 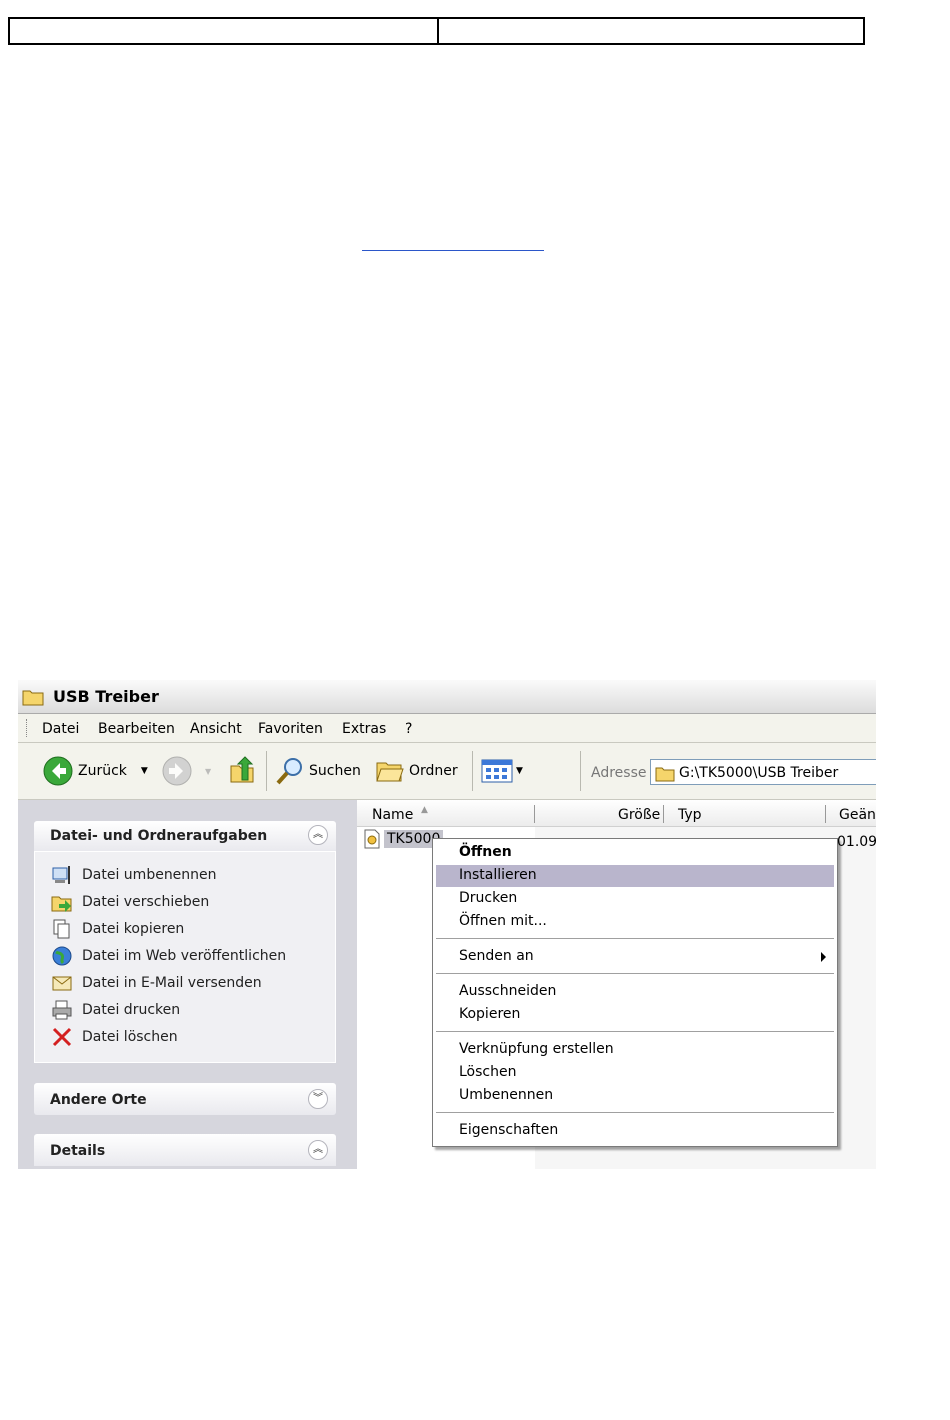 What do you see at coordinates (856, 842) in the screenshot?
I see `file-date: 01.09.` at bounding box center [856, 842].